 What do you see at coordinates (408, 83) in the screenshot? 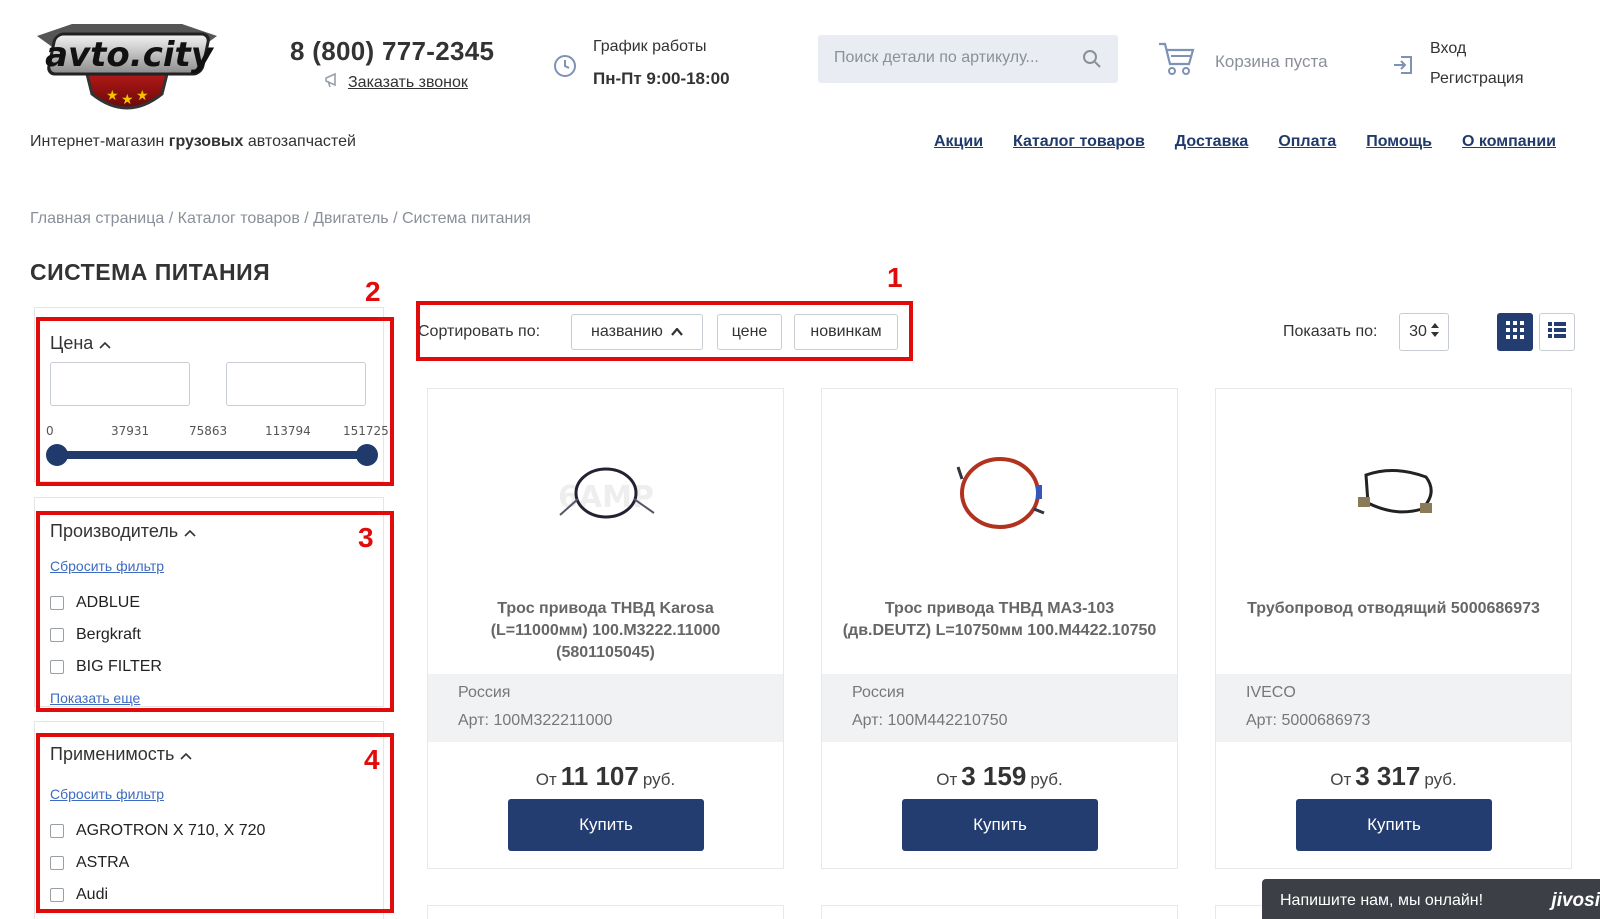
I see `callback-label: Заказать звонок` at bounding box center [408, 83].